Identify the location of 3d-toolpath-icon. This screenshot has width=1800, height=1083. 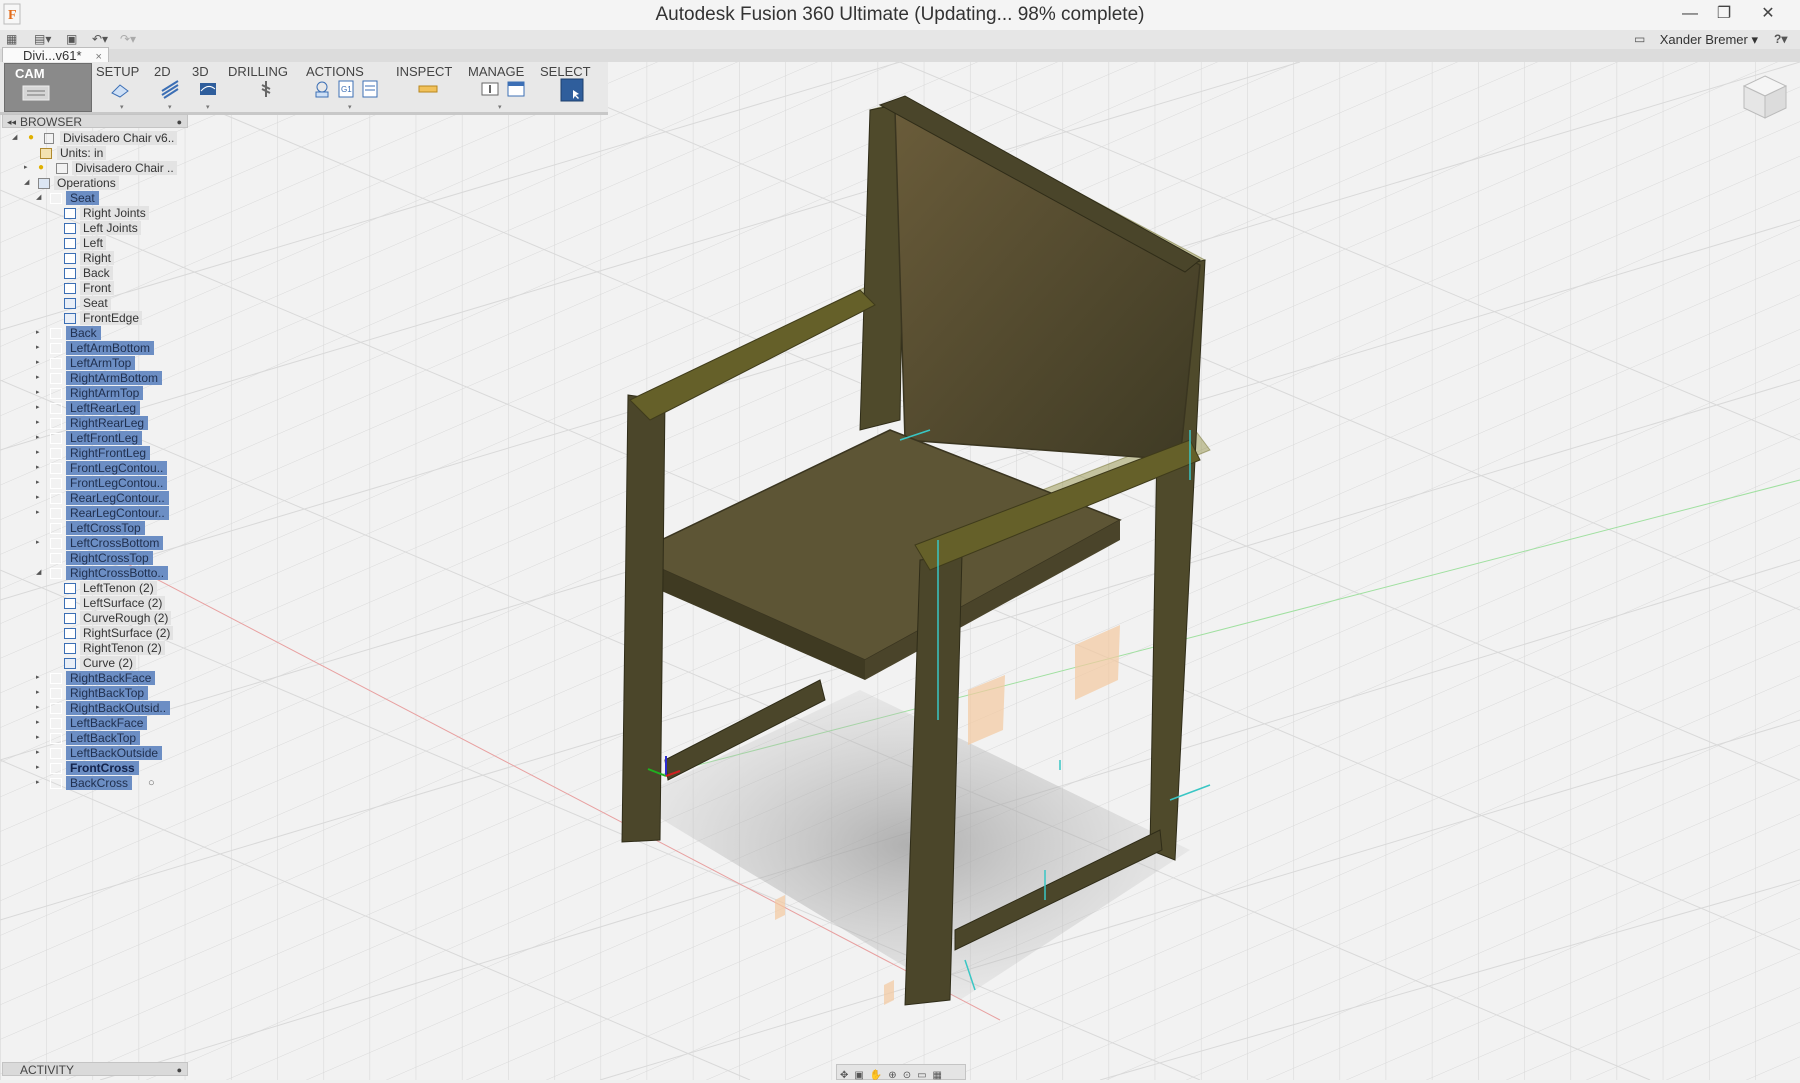
(208, 89).